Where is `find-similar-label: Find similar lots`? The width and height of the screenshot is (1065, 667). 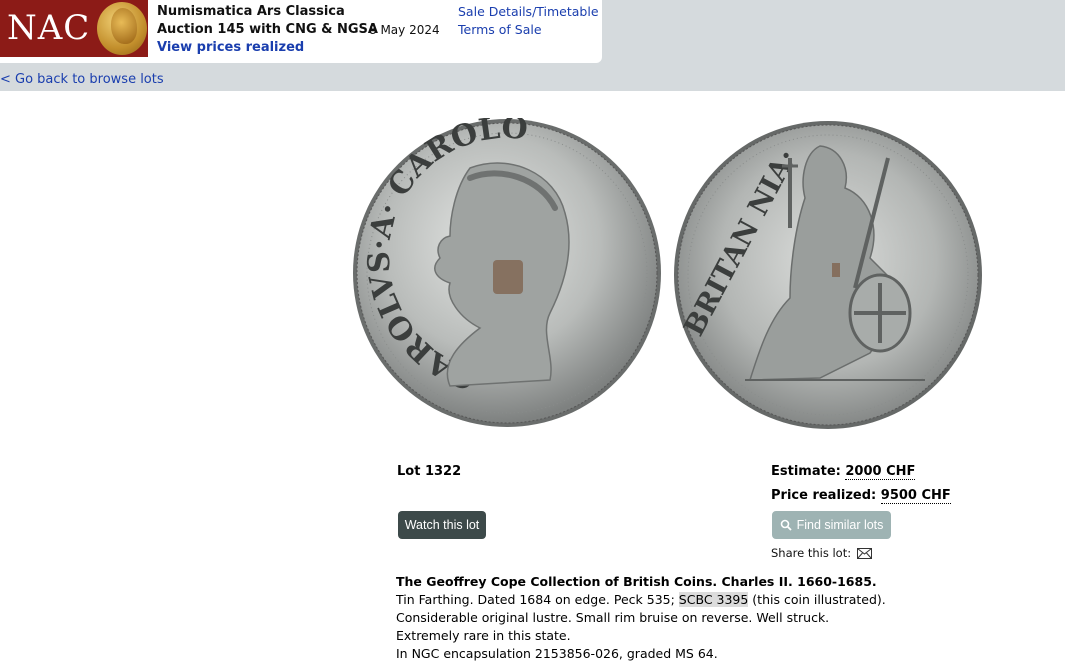 find-similar-label: Find similar lots is located at coordinates (840, 525).